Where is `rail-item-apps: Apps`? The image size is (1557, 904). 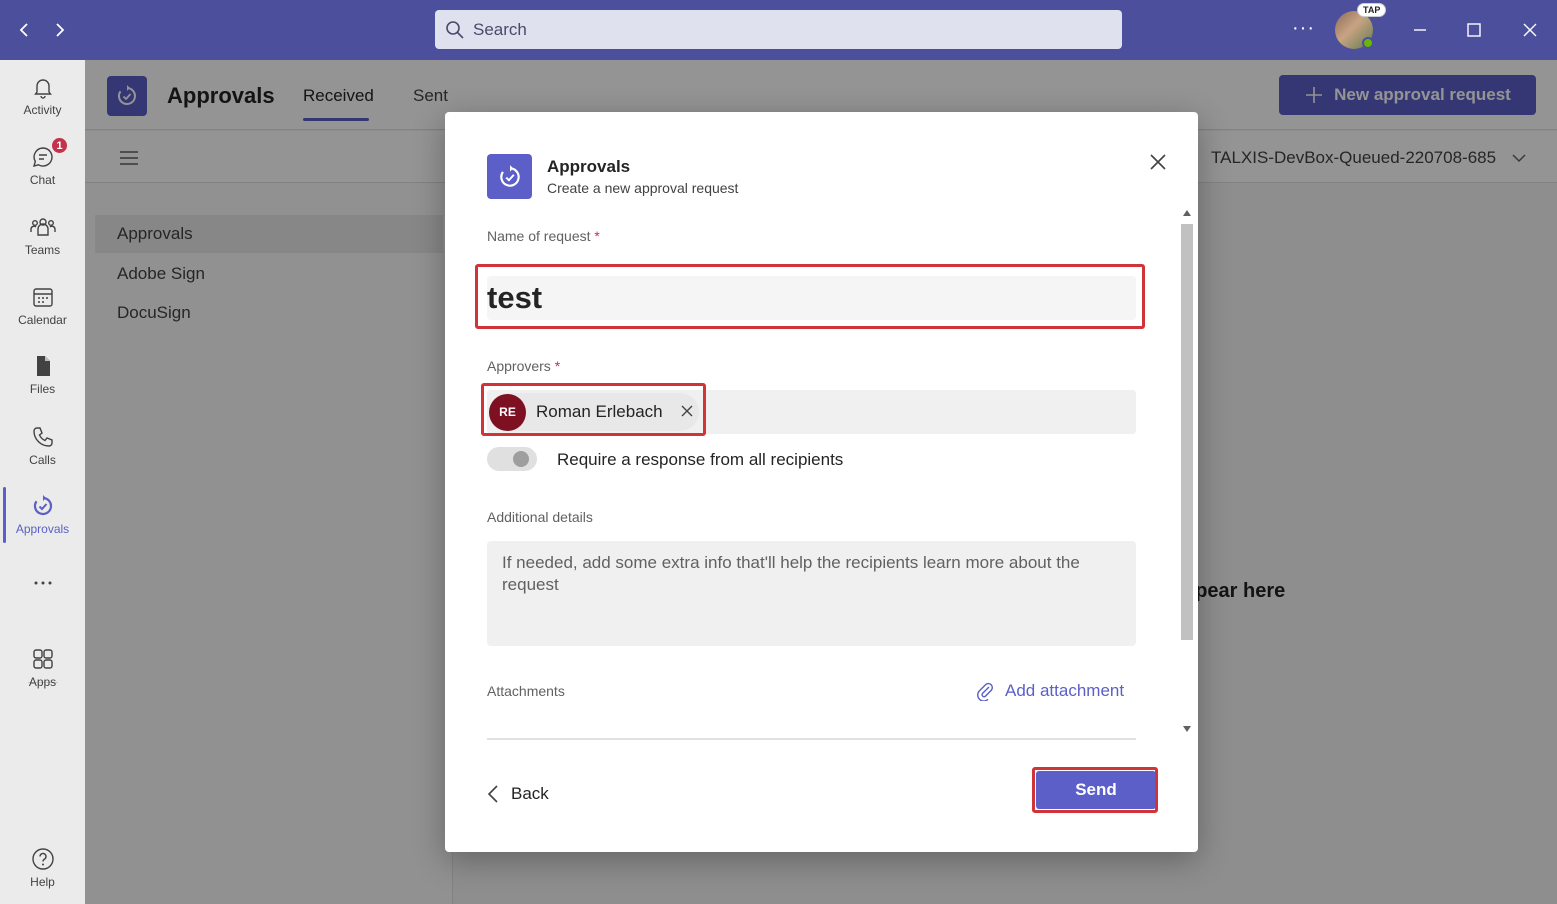 rail-item-apps: Apps is located at coordinates (42, 668).